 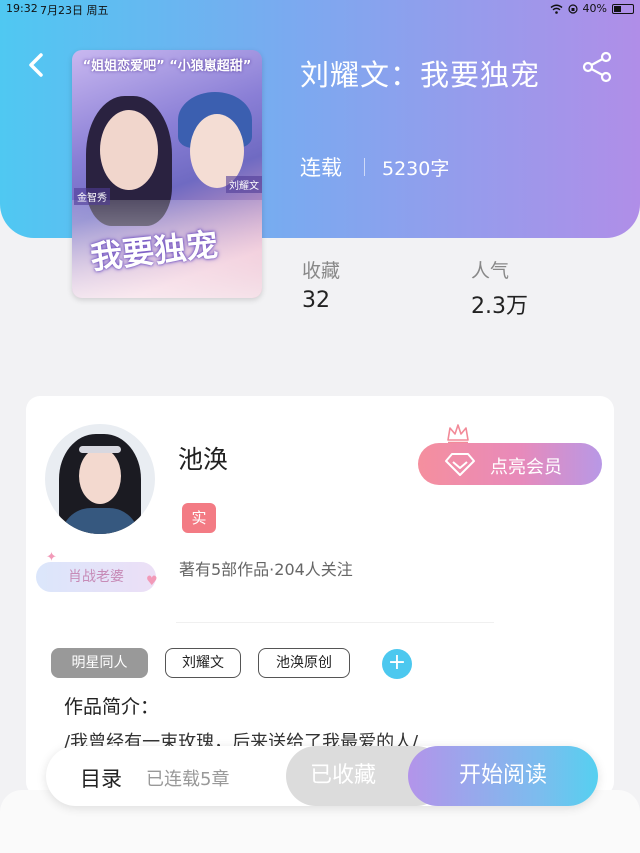 What do you see at coordinates (364, 167) in the screenshot?
I see `status-divider` at bounding box center [364, 167].